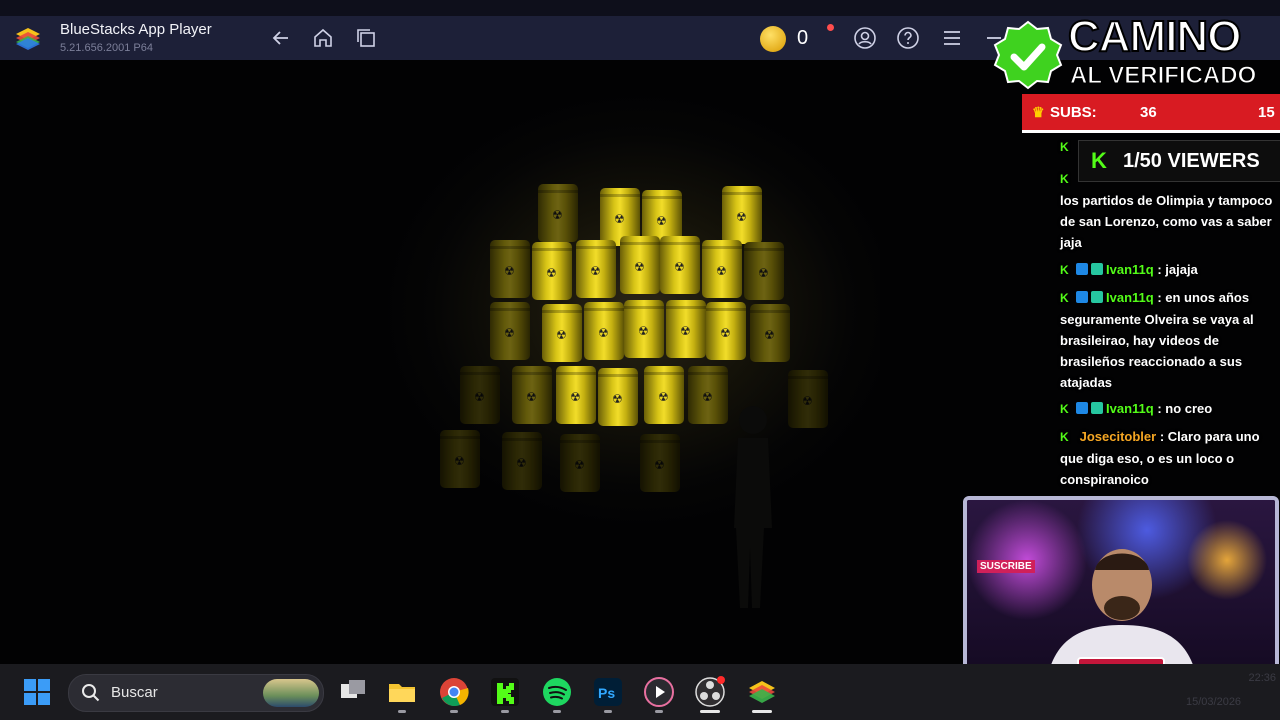 The height and width of the screenshot is (720, 1280). What do you see at coordinates (640, 692) in the screenshot?
I see `windows-taskbar: Buscar Ps` at bounding box center [640, 692].